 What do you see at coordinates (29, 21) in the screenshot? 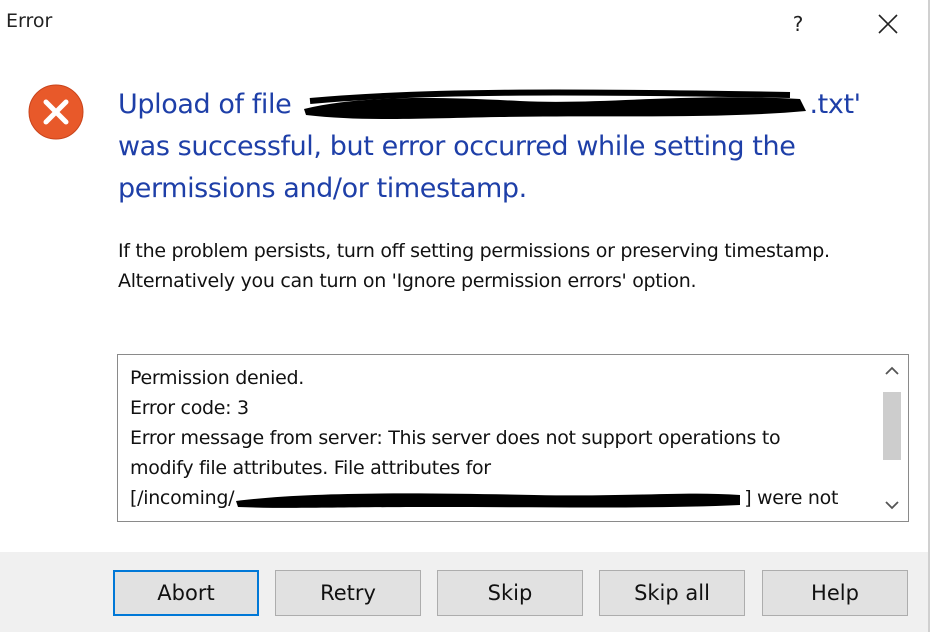
I see `window-title: Error` at bounding box center [29, 21].